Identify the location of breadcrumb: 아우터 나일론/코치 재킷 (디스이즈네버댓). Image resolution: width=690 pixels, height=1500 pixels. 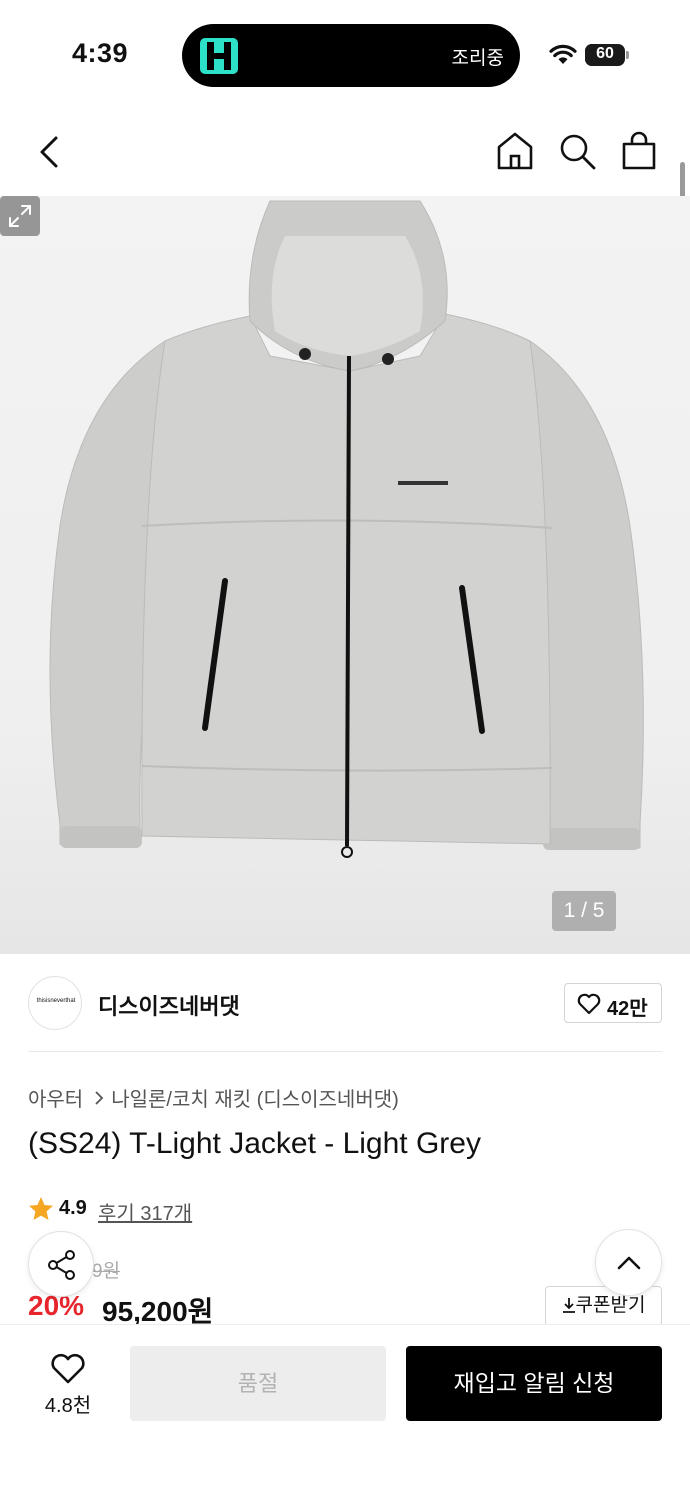
(213, 1097).